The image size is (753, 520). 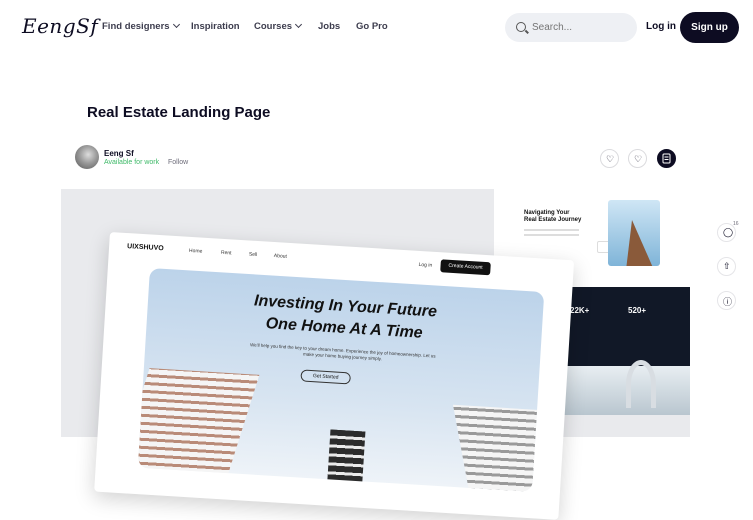 What do you see at coordinates (580, 310) in the screenshot?
I see `stat-1: 22K+` at bounding box center [580, 310].